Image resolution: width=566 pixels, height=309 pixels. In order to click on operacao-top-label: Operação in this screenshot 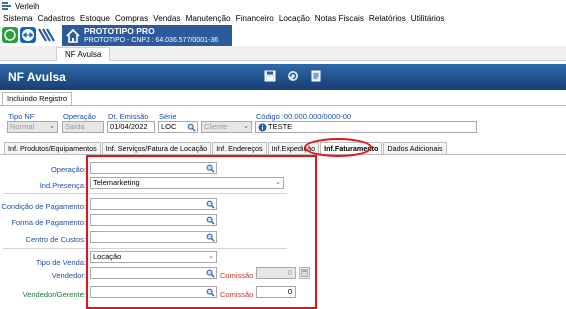, I will do `click(79, 116)`.